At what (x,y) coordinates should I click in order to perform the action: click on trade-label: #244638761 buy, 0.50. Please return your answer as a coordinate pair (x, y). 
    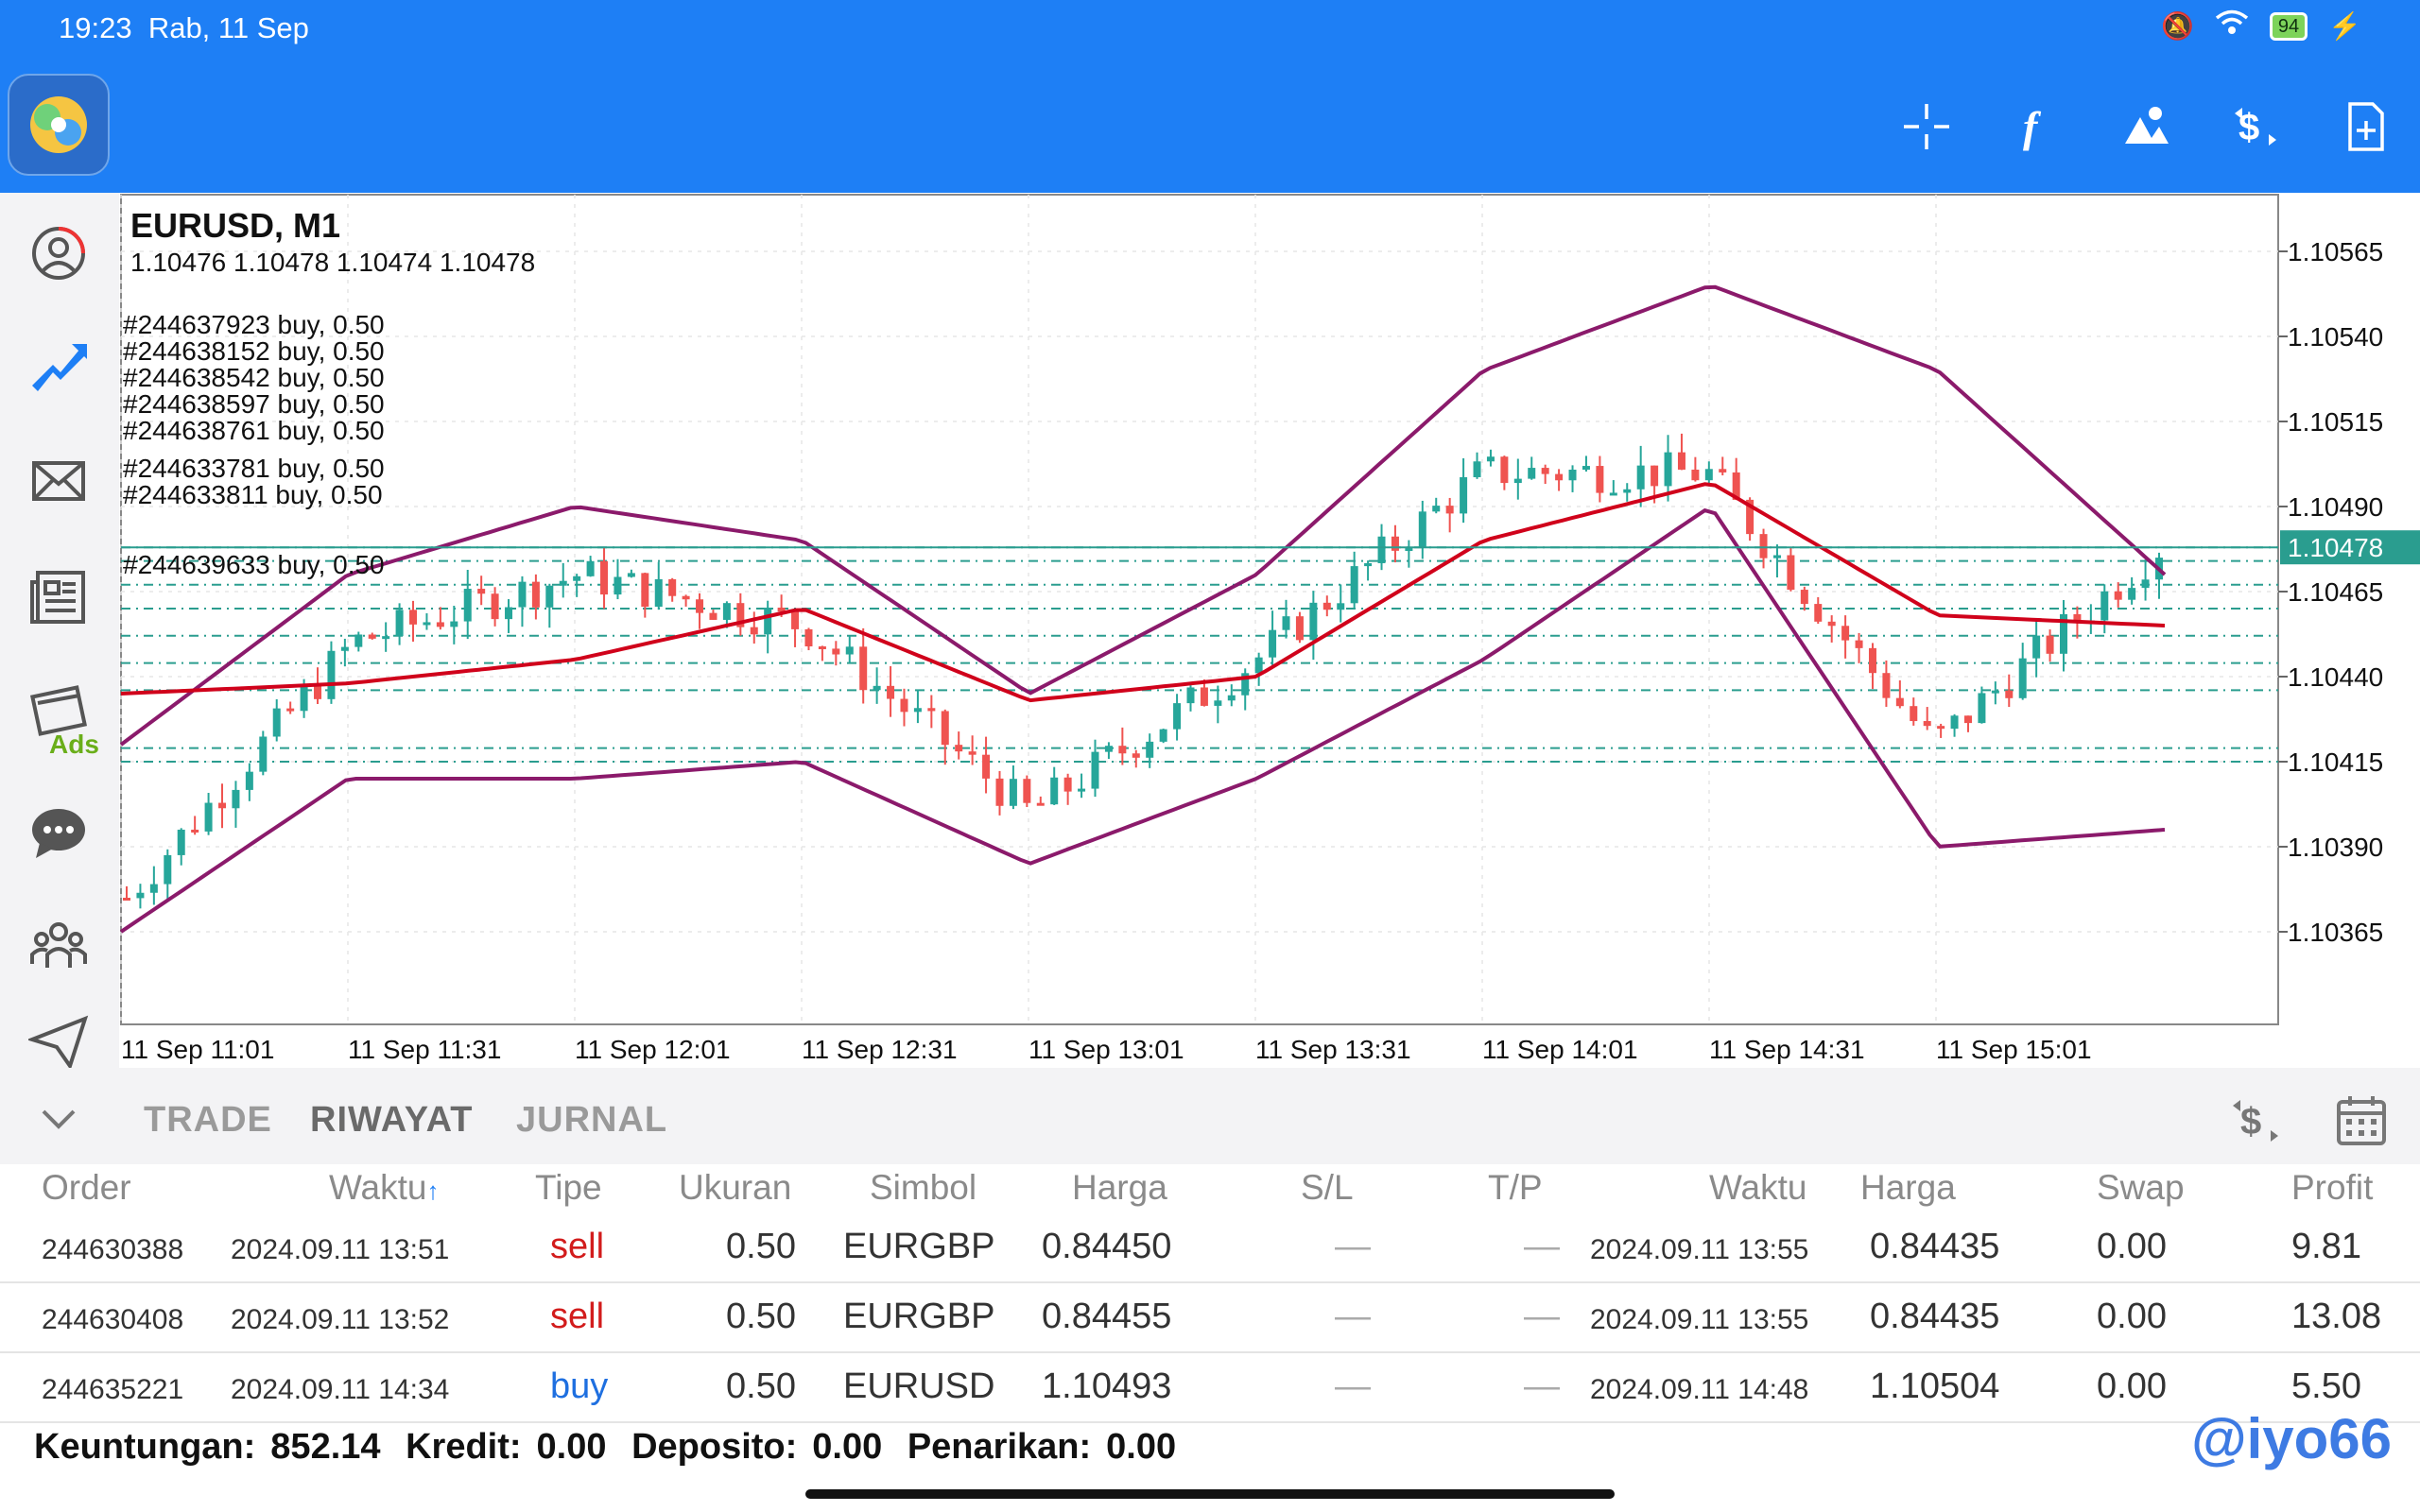
    Looking at the image, I should click on (254, 431).